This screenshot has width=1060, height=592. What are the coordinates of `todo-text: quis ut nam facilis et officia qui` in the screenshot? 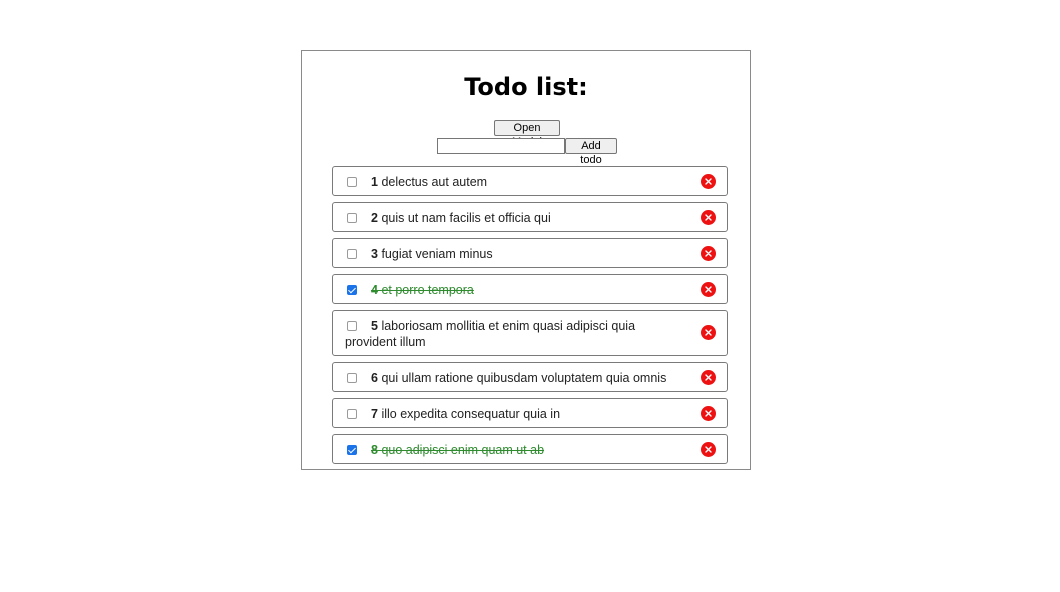 It's located at (466, 218).